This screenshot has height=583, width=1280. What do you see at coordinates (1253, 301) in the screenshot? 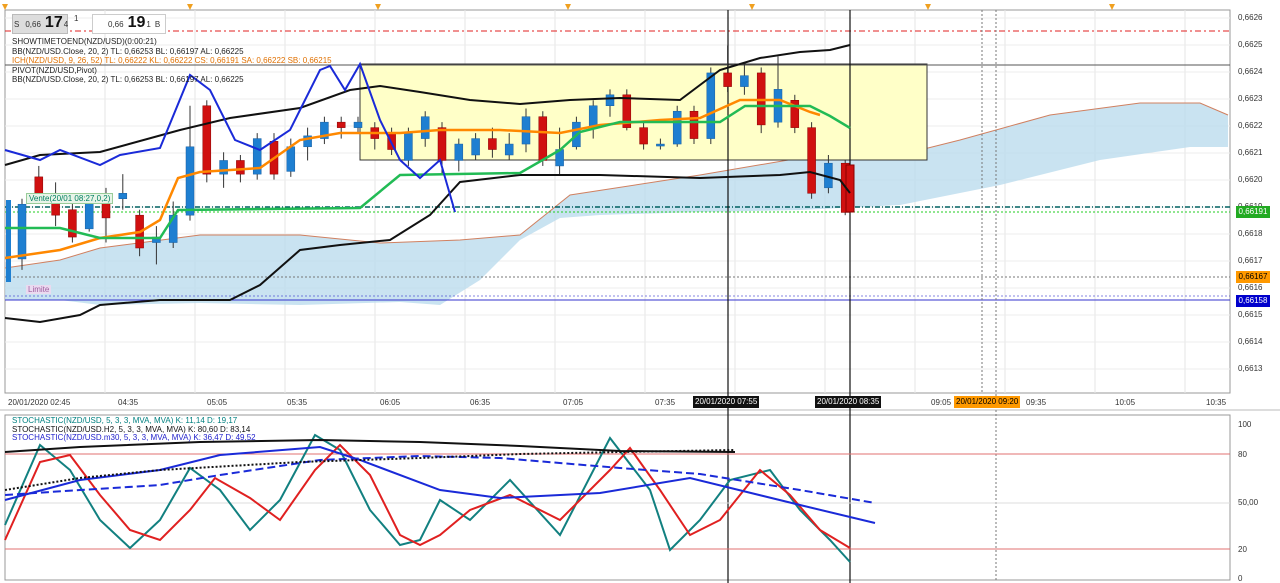
I see `price-badge: 0,66158` at bounding box center [1253, 301].